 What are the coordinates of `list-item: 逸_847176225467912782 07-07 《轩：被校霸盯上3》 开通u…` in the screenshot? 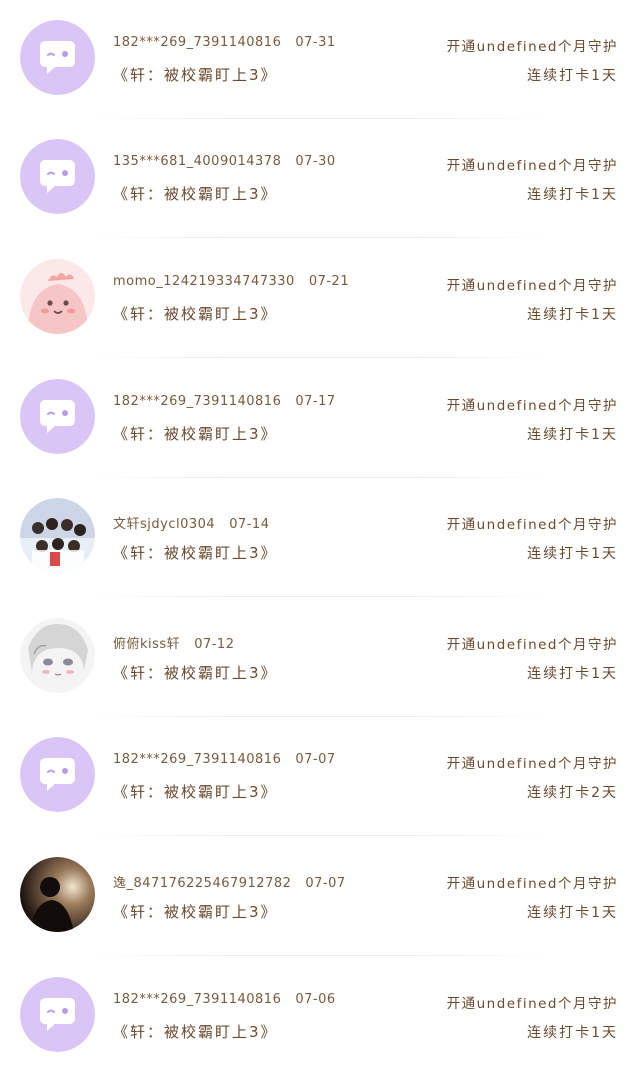 It's located at (320, 896).